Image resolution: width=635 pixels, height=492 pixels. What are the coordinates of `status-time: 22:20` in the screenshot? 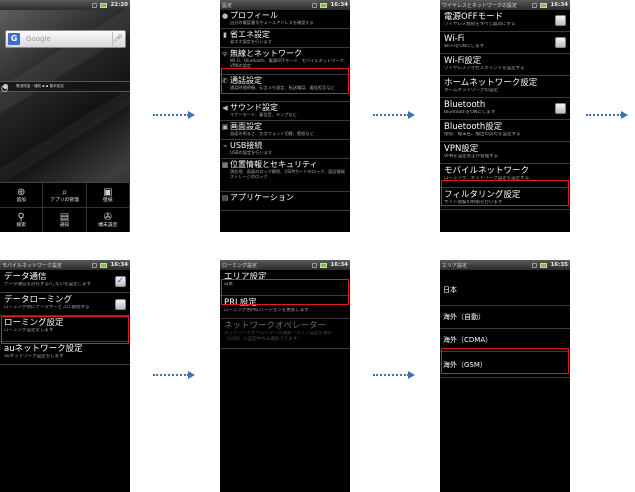 It's located at (119, 5).